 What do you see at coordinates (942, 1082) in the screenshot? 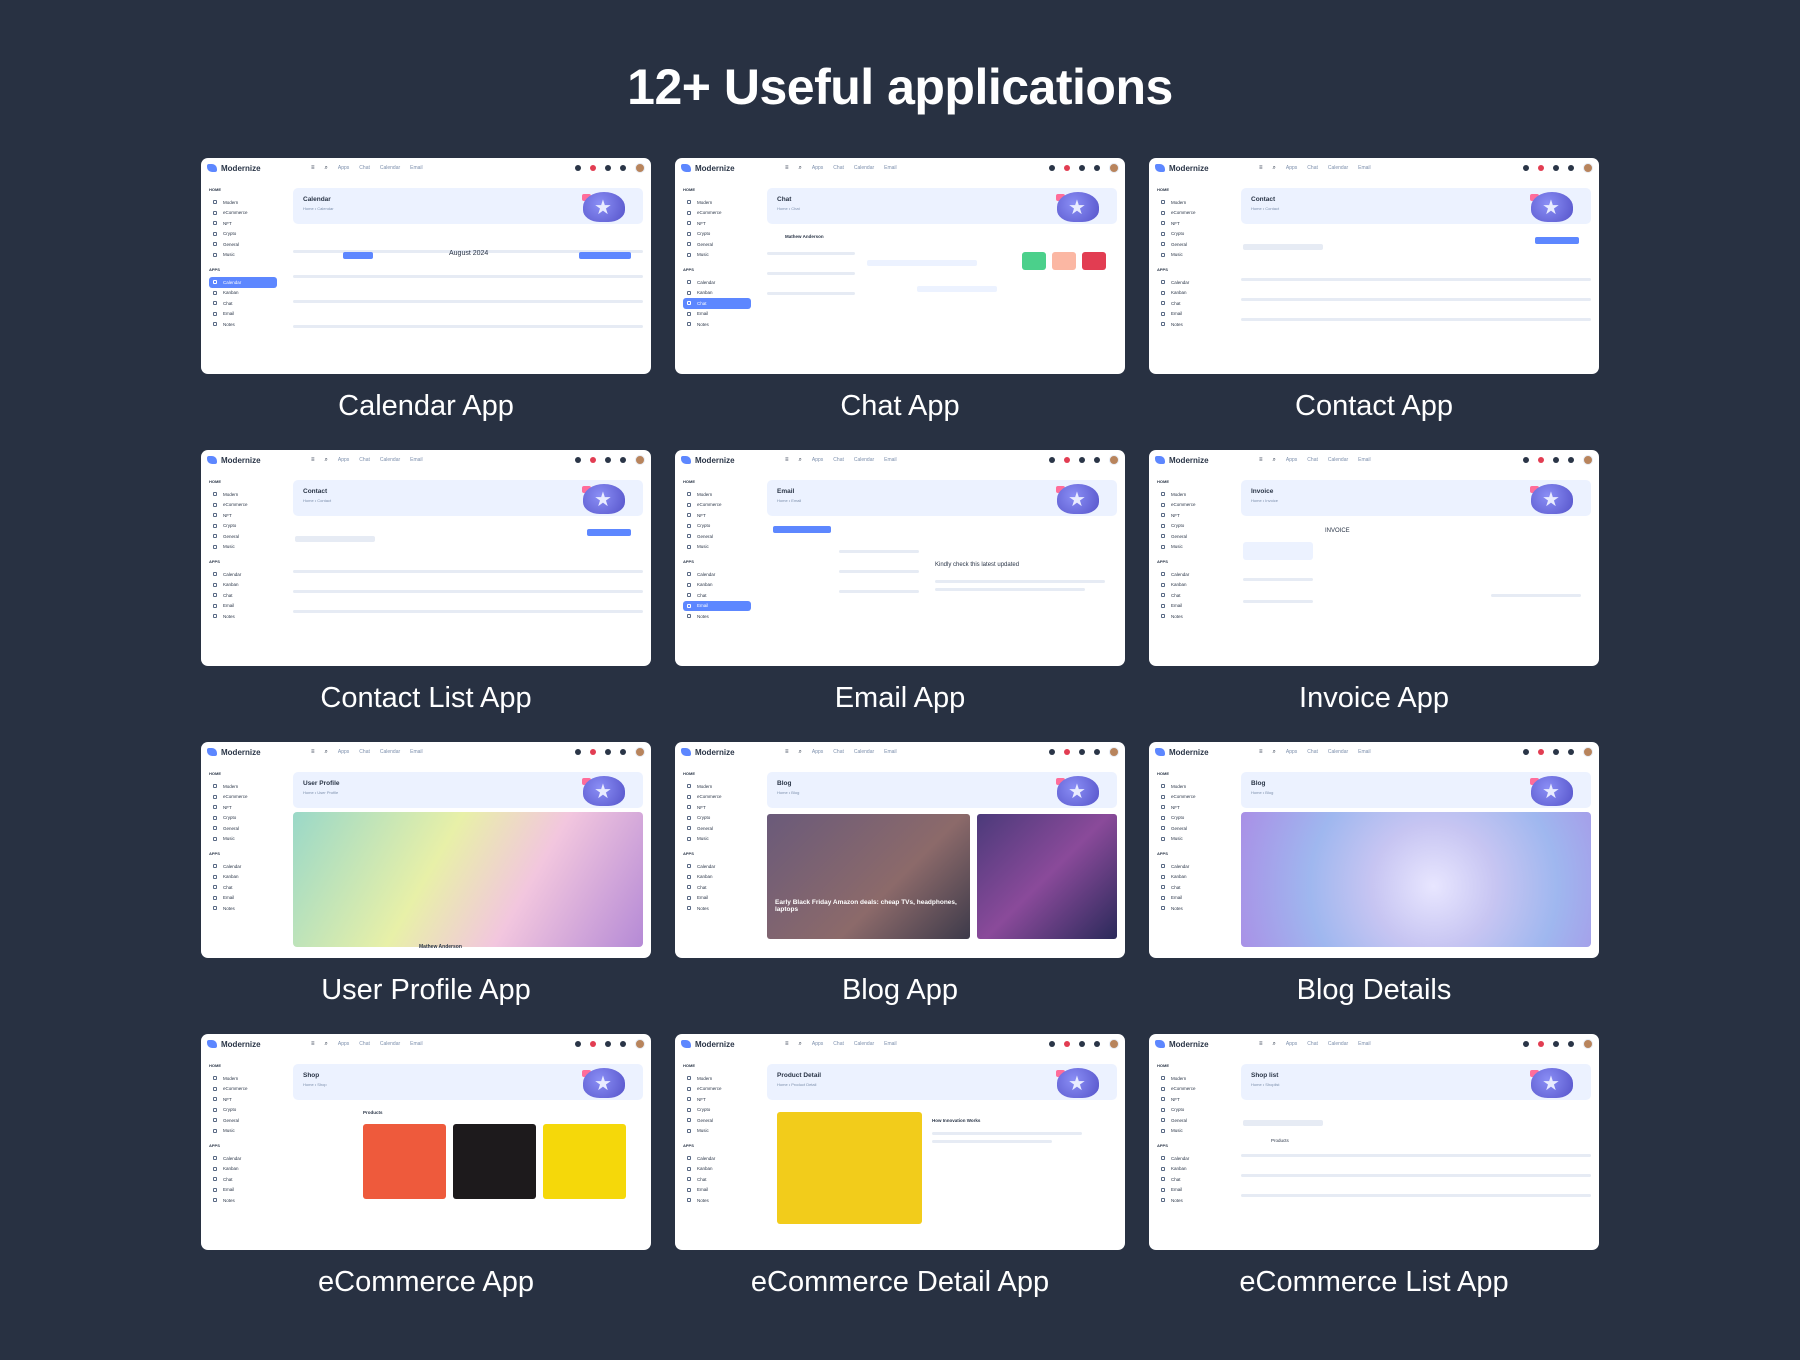
I see `page-banner: Product Detail Home • Product Detail` at bounding box center [942, 1082].